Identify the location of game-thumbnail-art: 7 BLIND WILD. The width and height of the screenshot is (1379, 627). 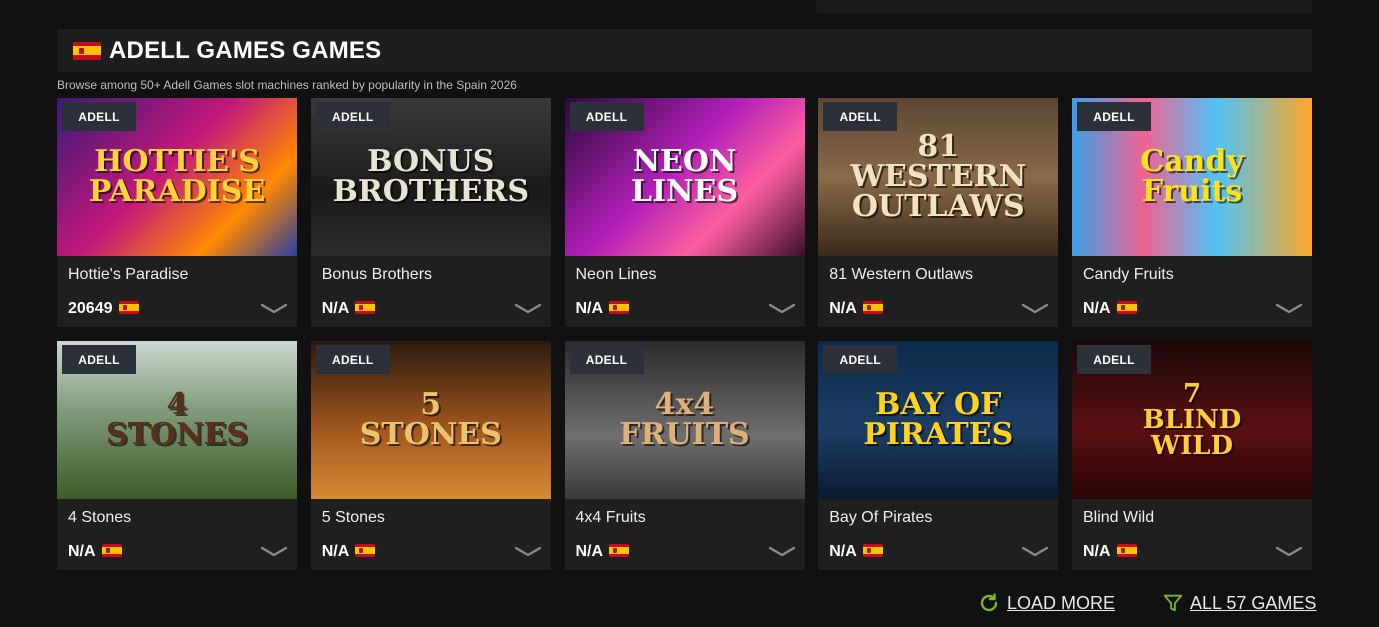
(1192, 420).